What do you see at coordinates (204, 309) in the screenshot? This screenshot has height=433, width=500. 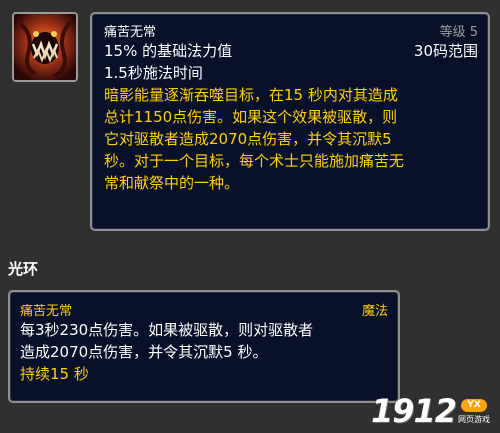 I see `aura-header-row: 痛苦无常 魔法` at bounding box center [204, 309].